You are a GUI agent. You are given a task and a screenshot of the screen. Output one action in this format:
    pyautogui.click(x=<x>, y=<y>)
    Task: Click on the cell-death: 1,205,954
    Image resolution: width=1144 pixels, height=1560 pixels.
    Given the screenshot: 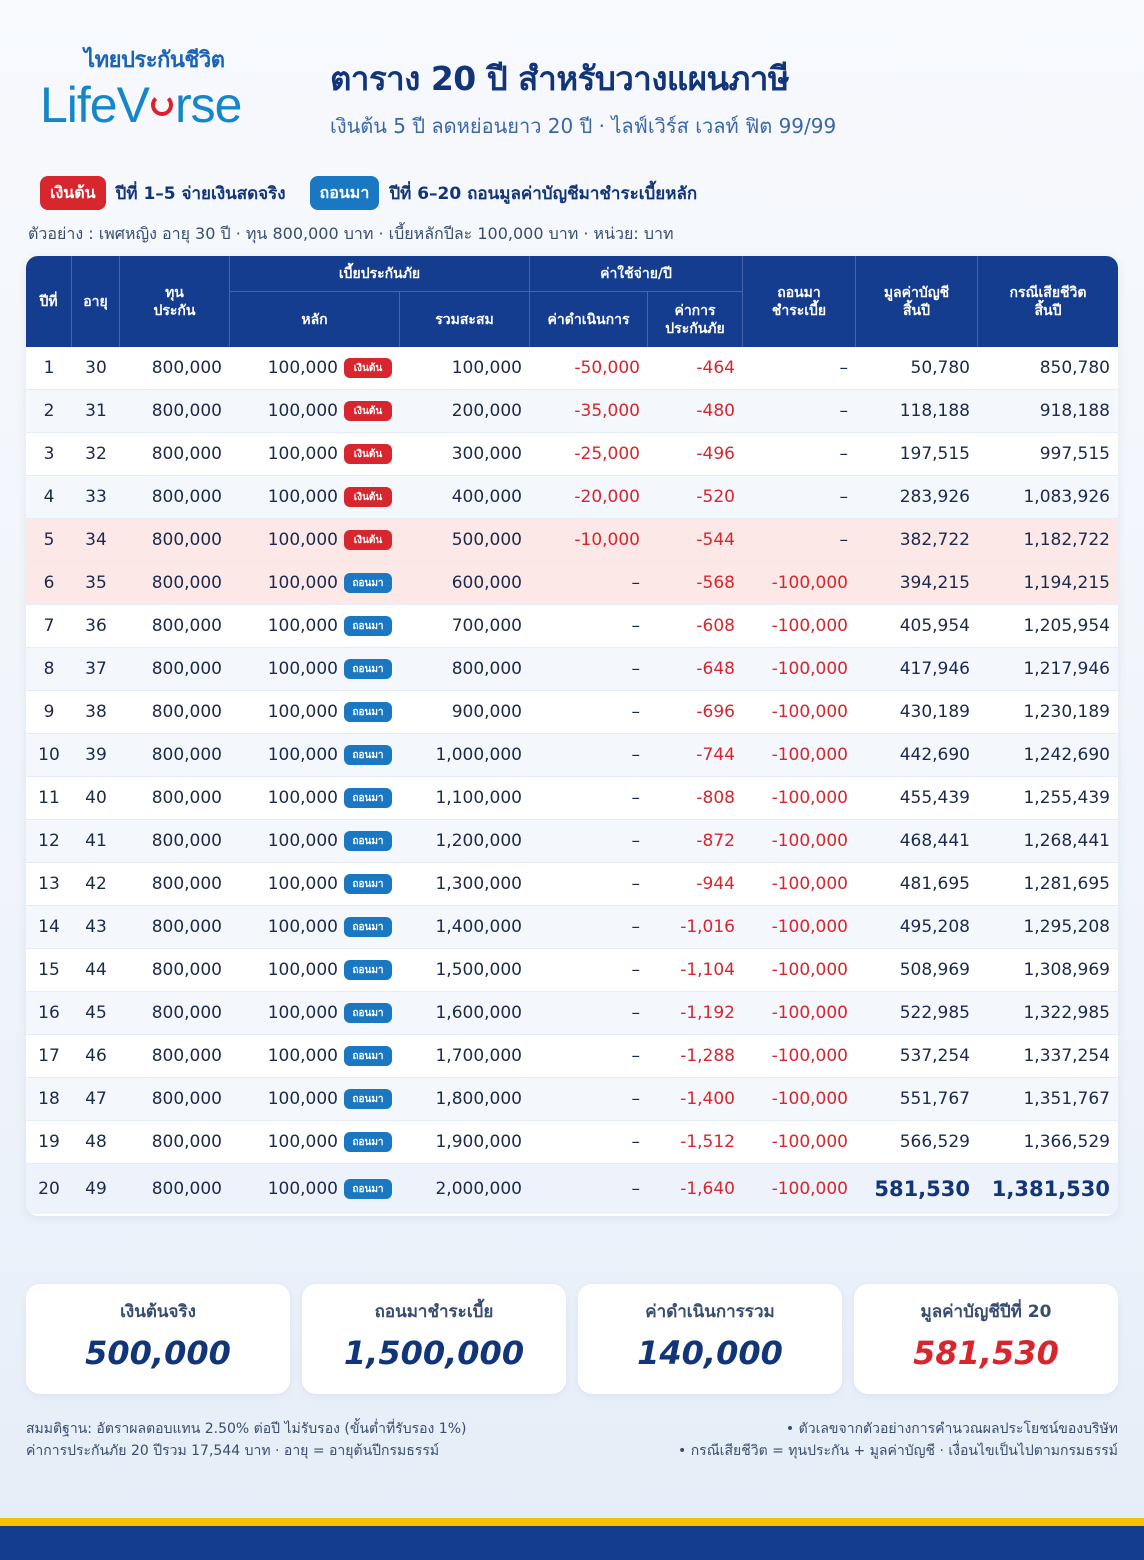 What is the action you would take?
    pyautogui.click(x=1048, y=626)
    